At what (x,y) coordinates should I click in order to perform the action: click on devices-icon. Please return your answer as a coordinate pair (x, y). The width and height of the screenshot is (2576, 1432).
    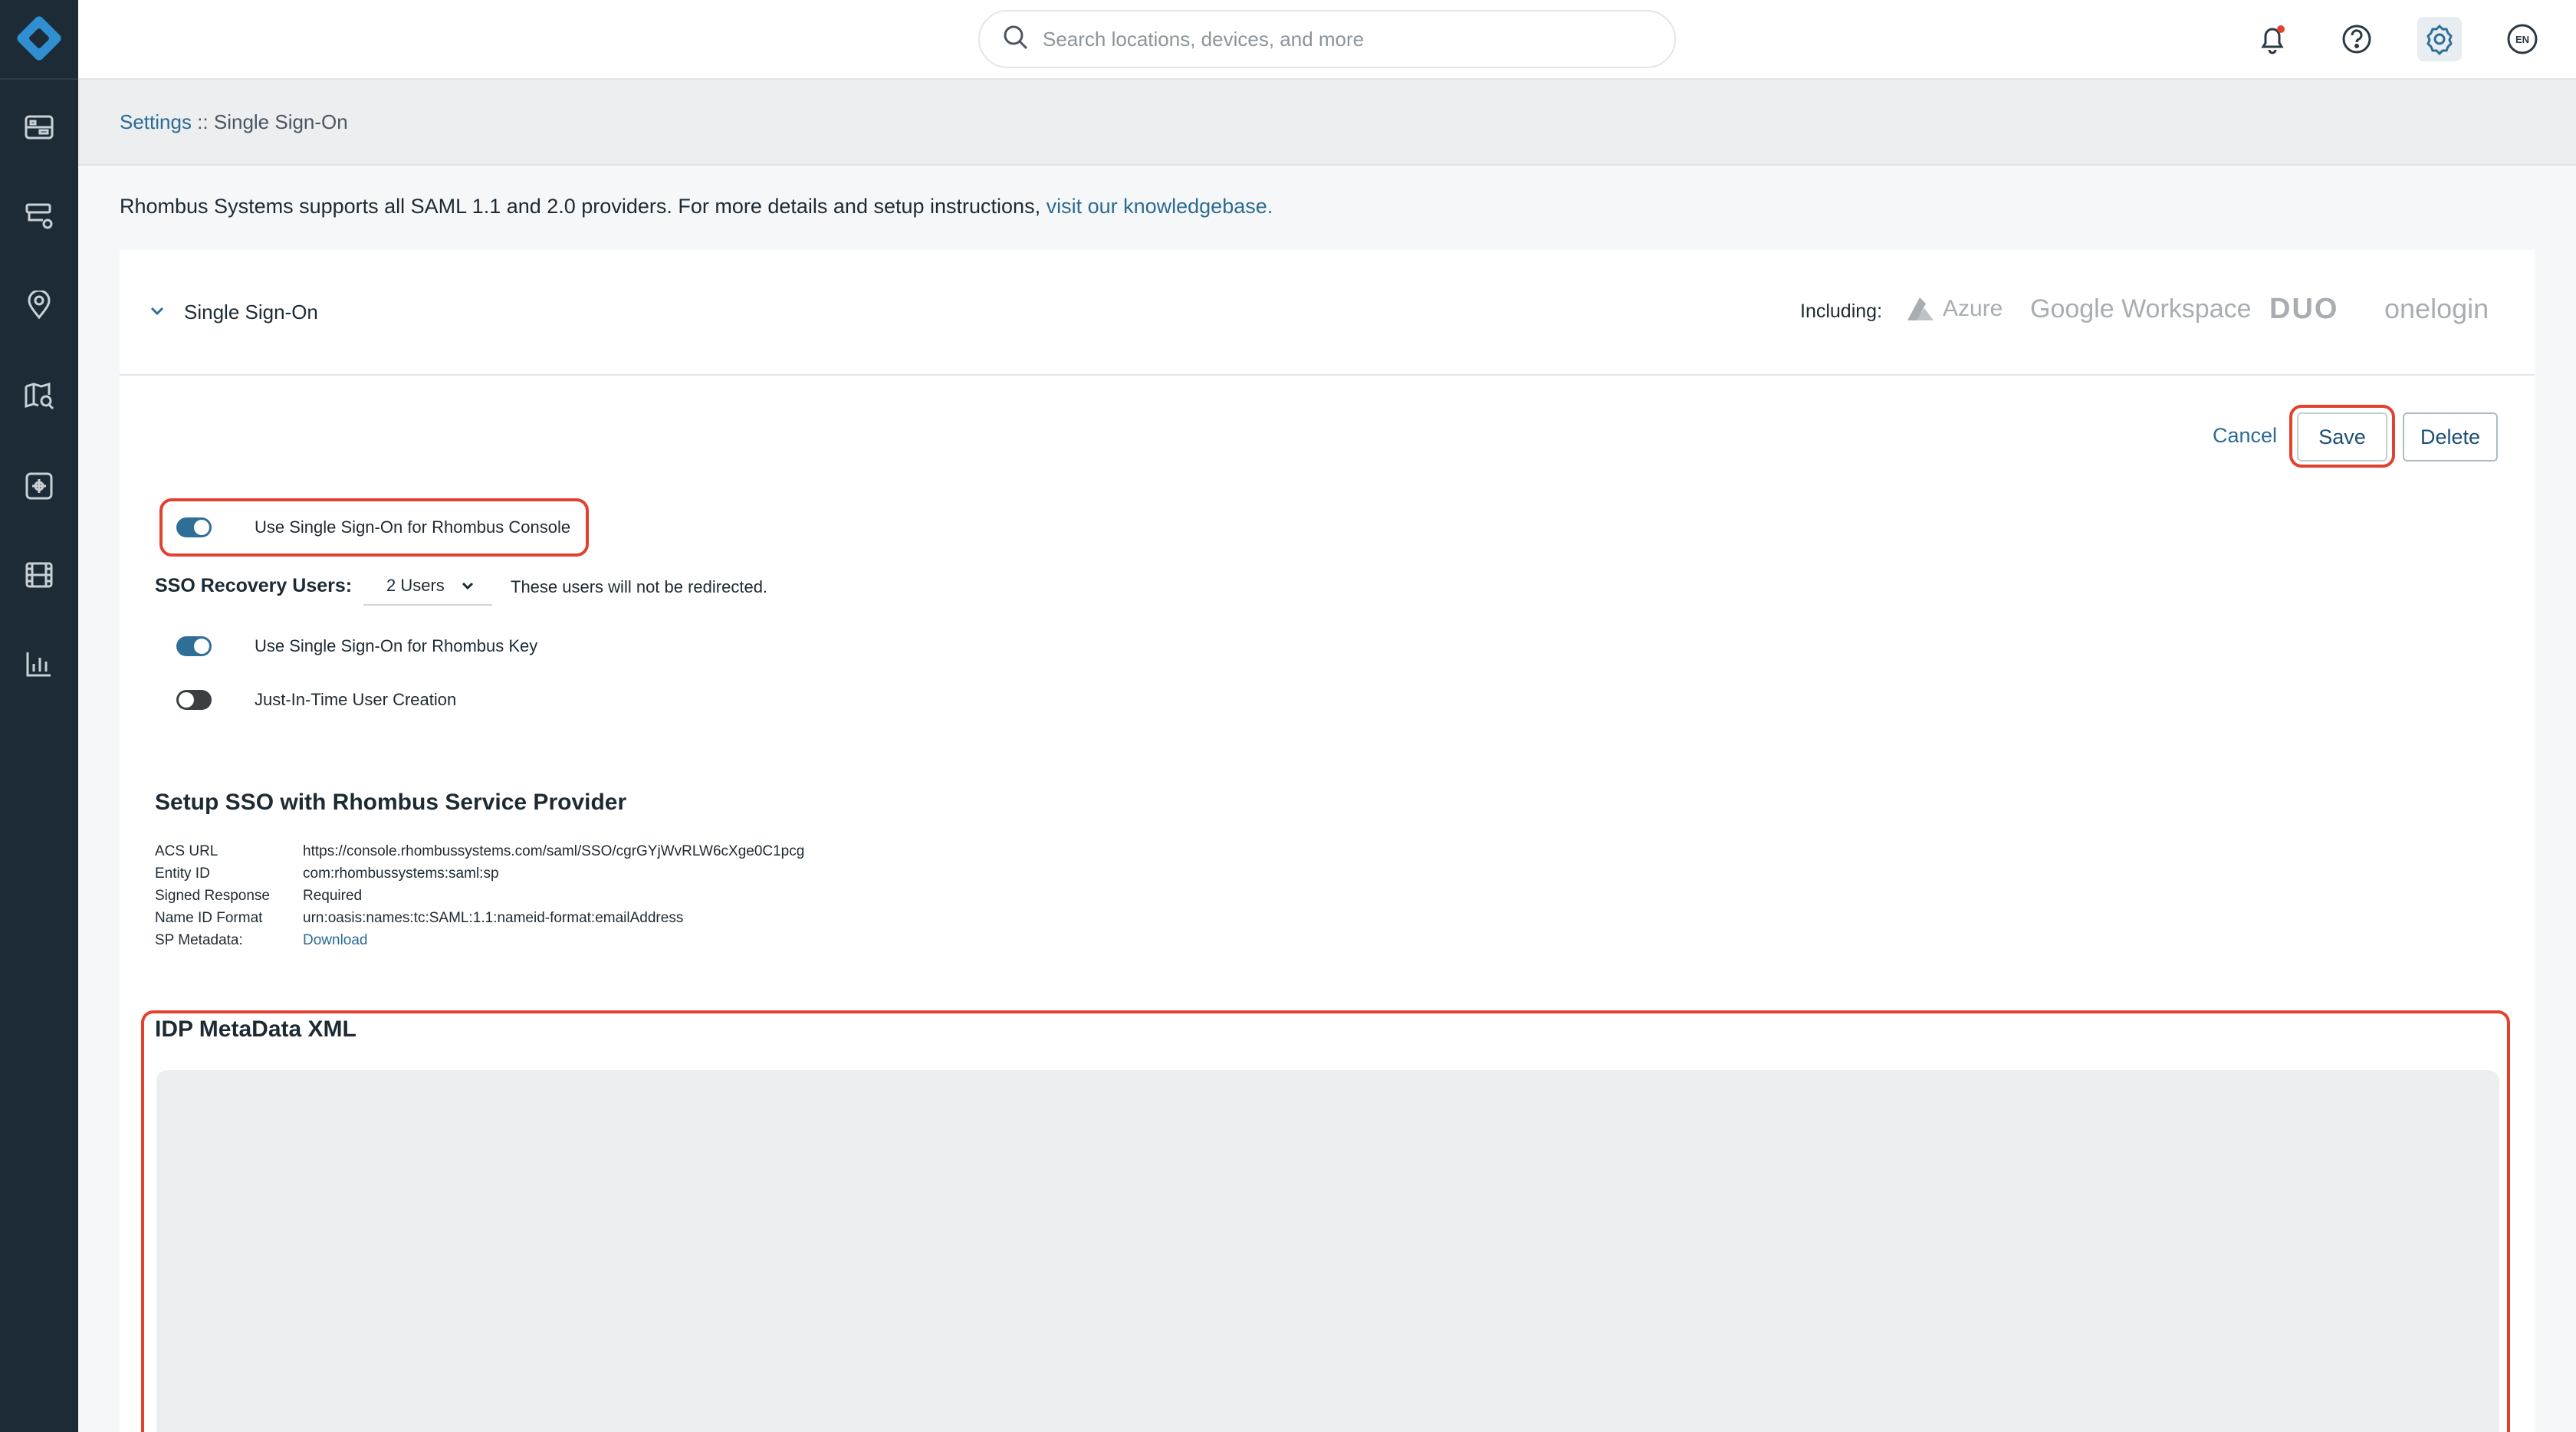
    Looking at the image, I should click on (39, 217).